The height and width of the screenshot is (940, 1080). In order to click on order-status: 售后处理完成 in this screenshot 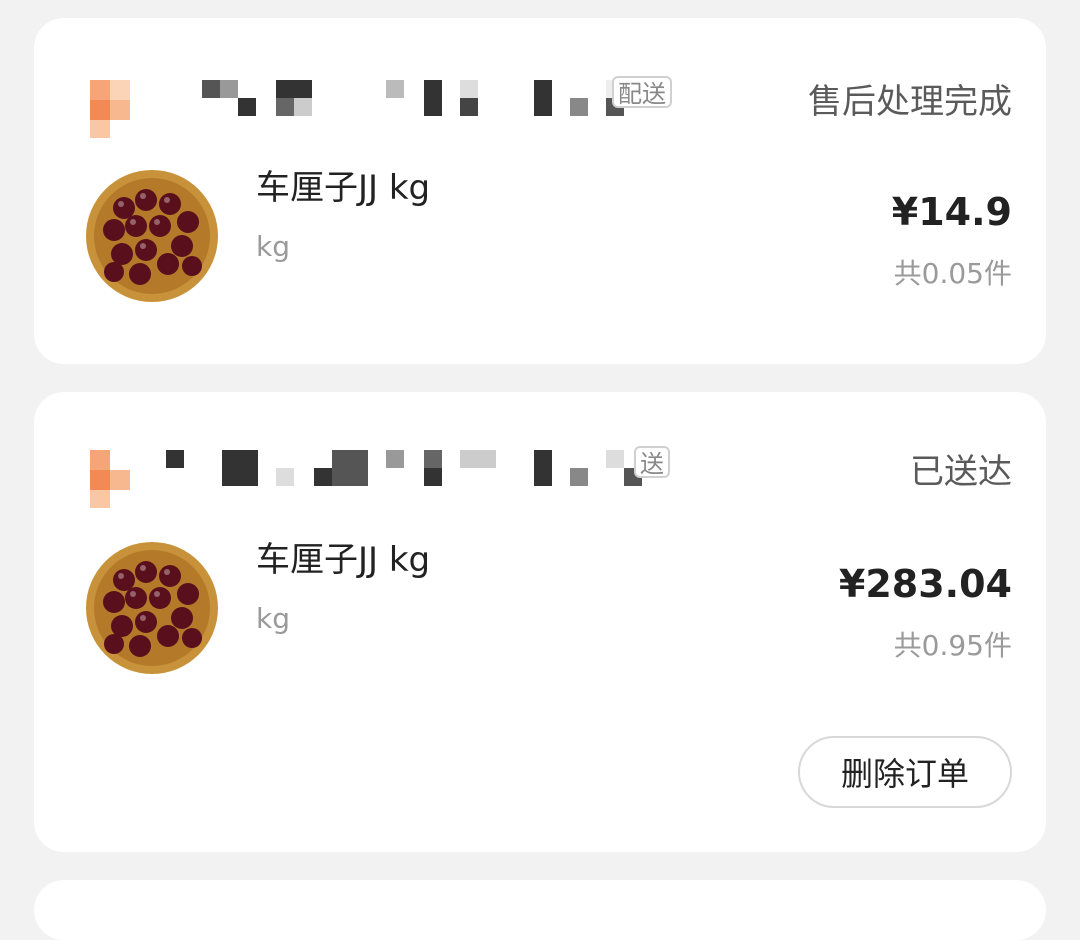, I will do `click(910, 102)`.